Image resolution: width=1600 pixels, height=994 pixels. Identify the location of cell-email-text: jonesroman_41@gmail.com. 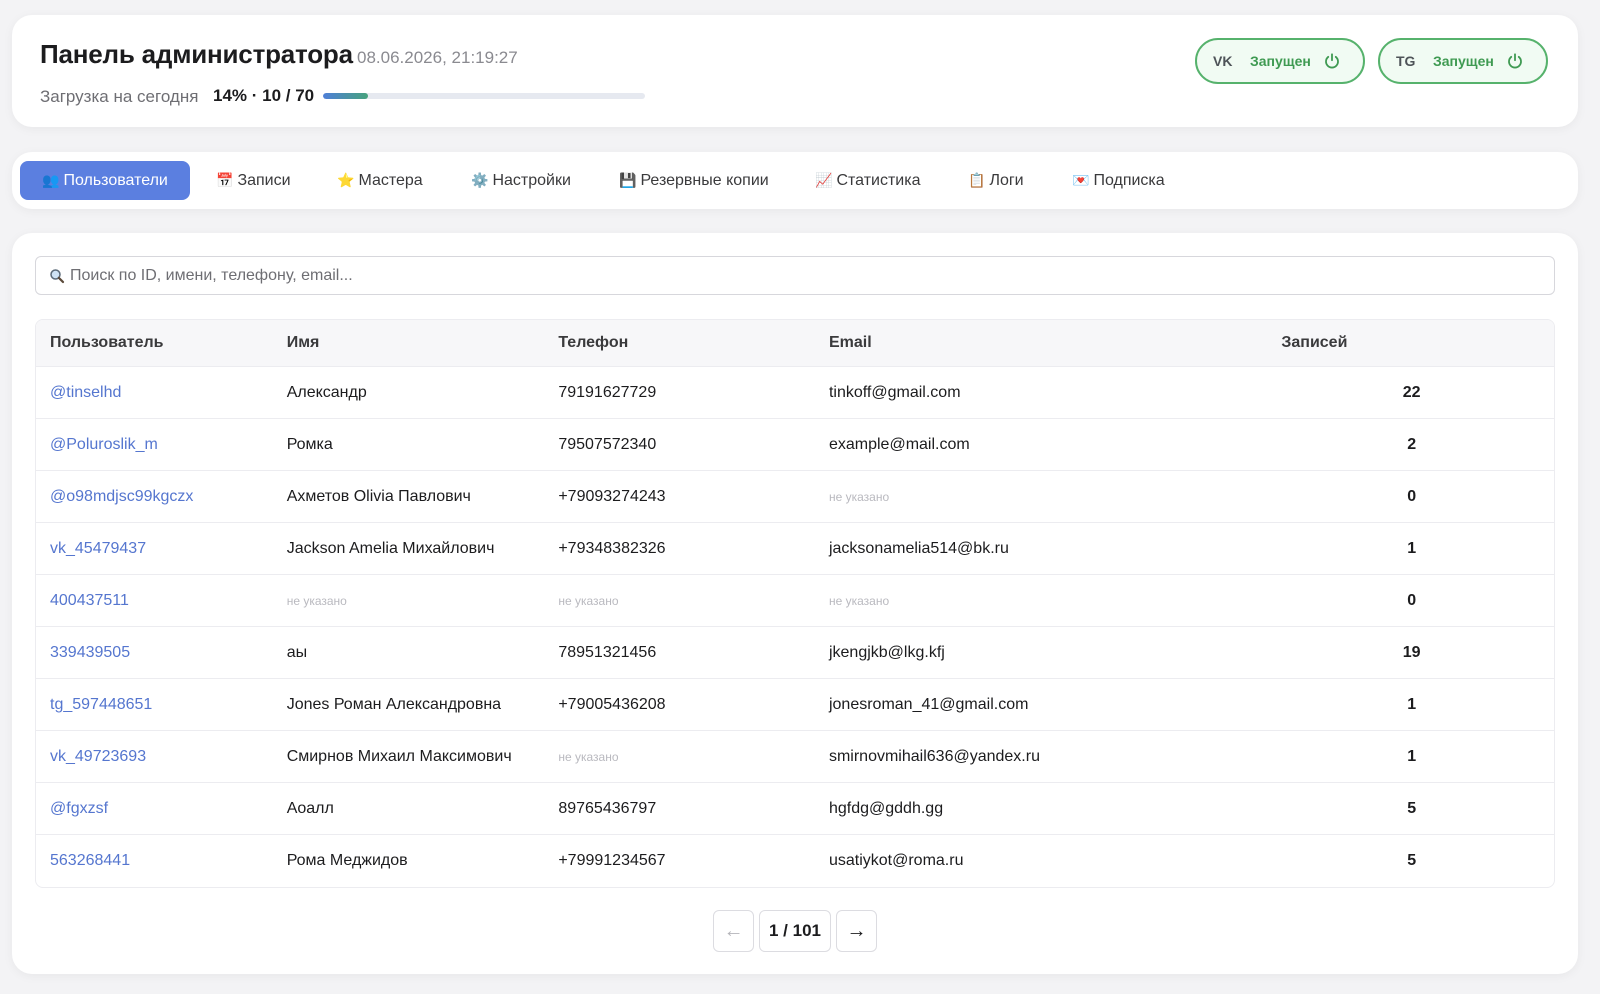
(928, 704).